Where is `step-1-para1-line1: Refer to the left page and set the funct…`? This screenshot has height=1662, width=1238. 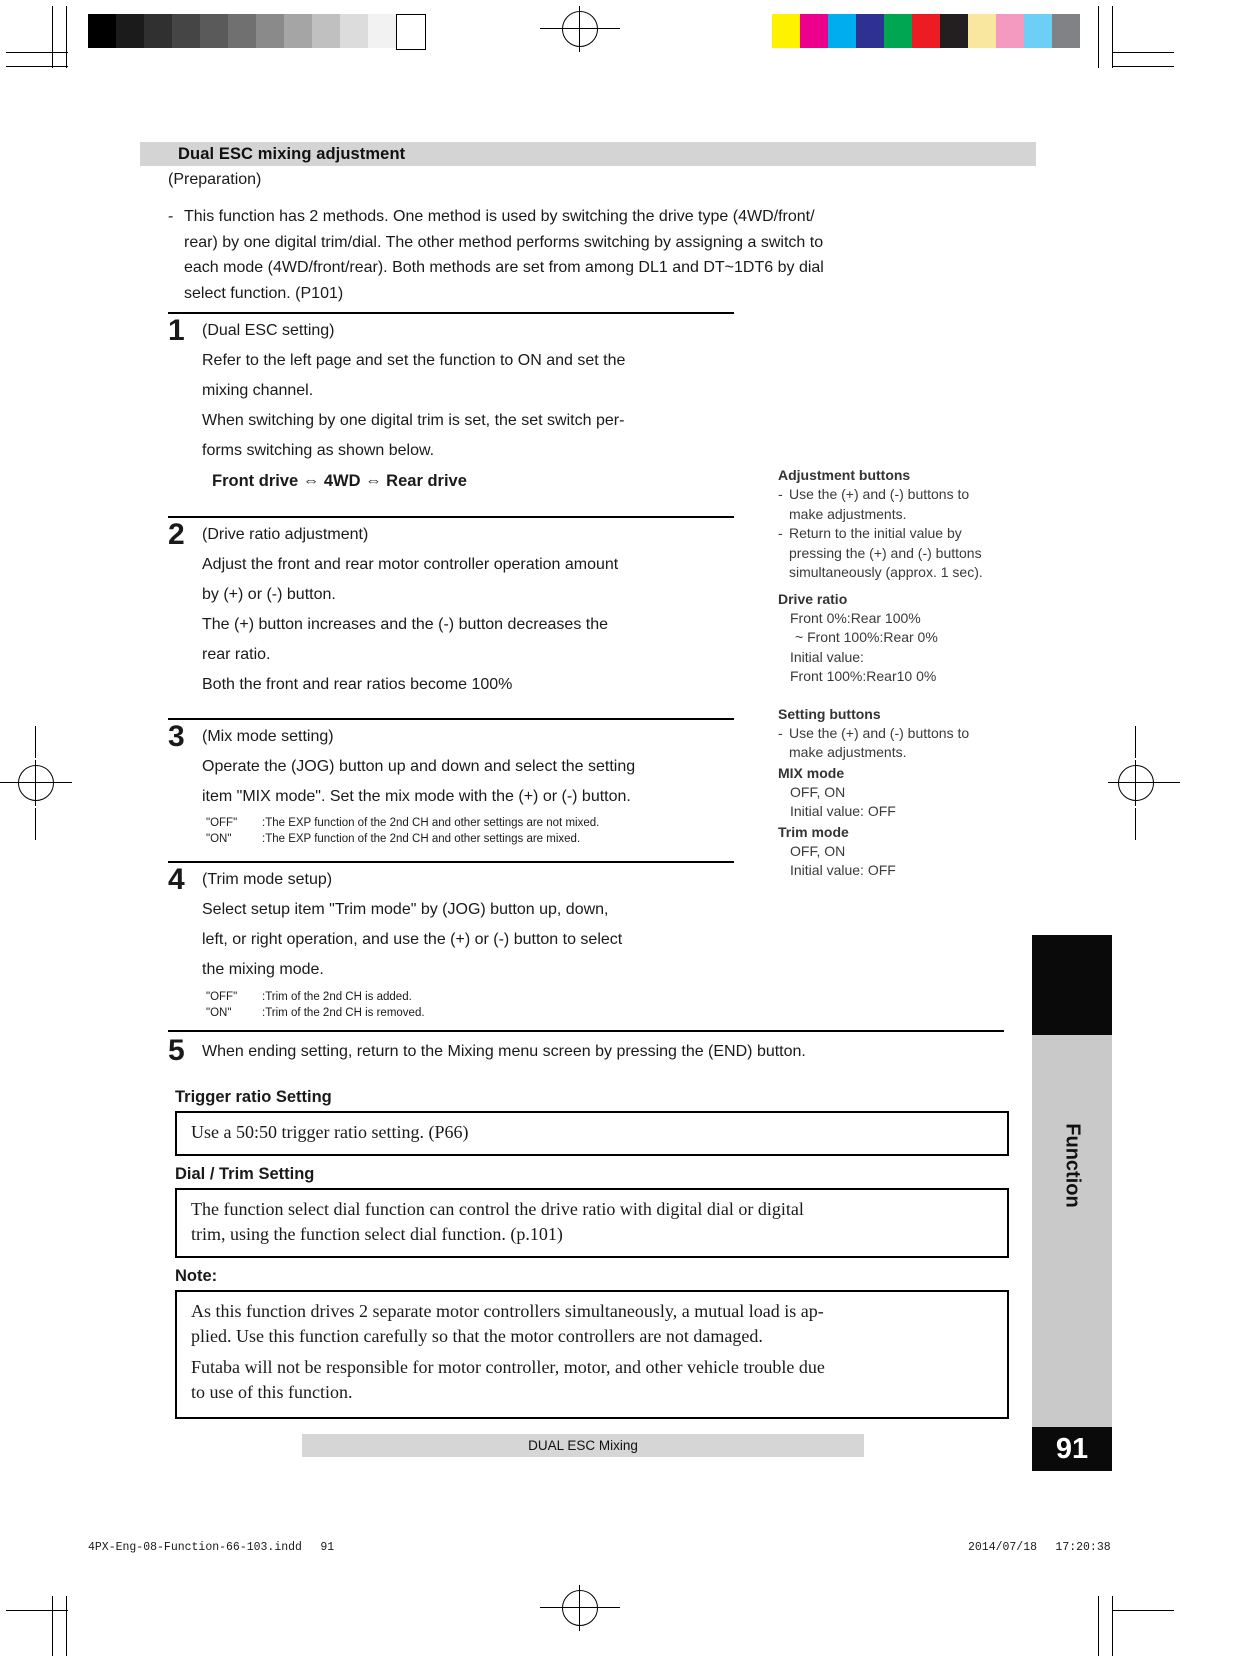 step-1-para1-line1: Refer to the left page and set the funct… is located at coordinates (414, 360).